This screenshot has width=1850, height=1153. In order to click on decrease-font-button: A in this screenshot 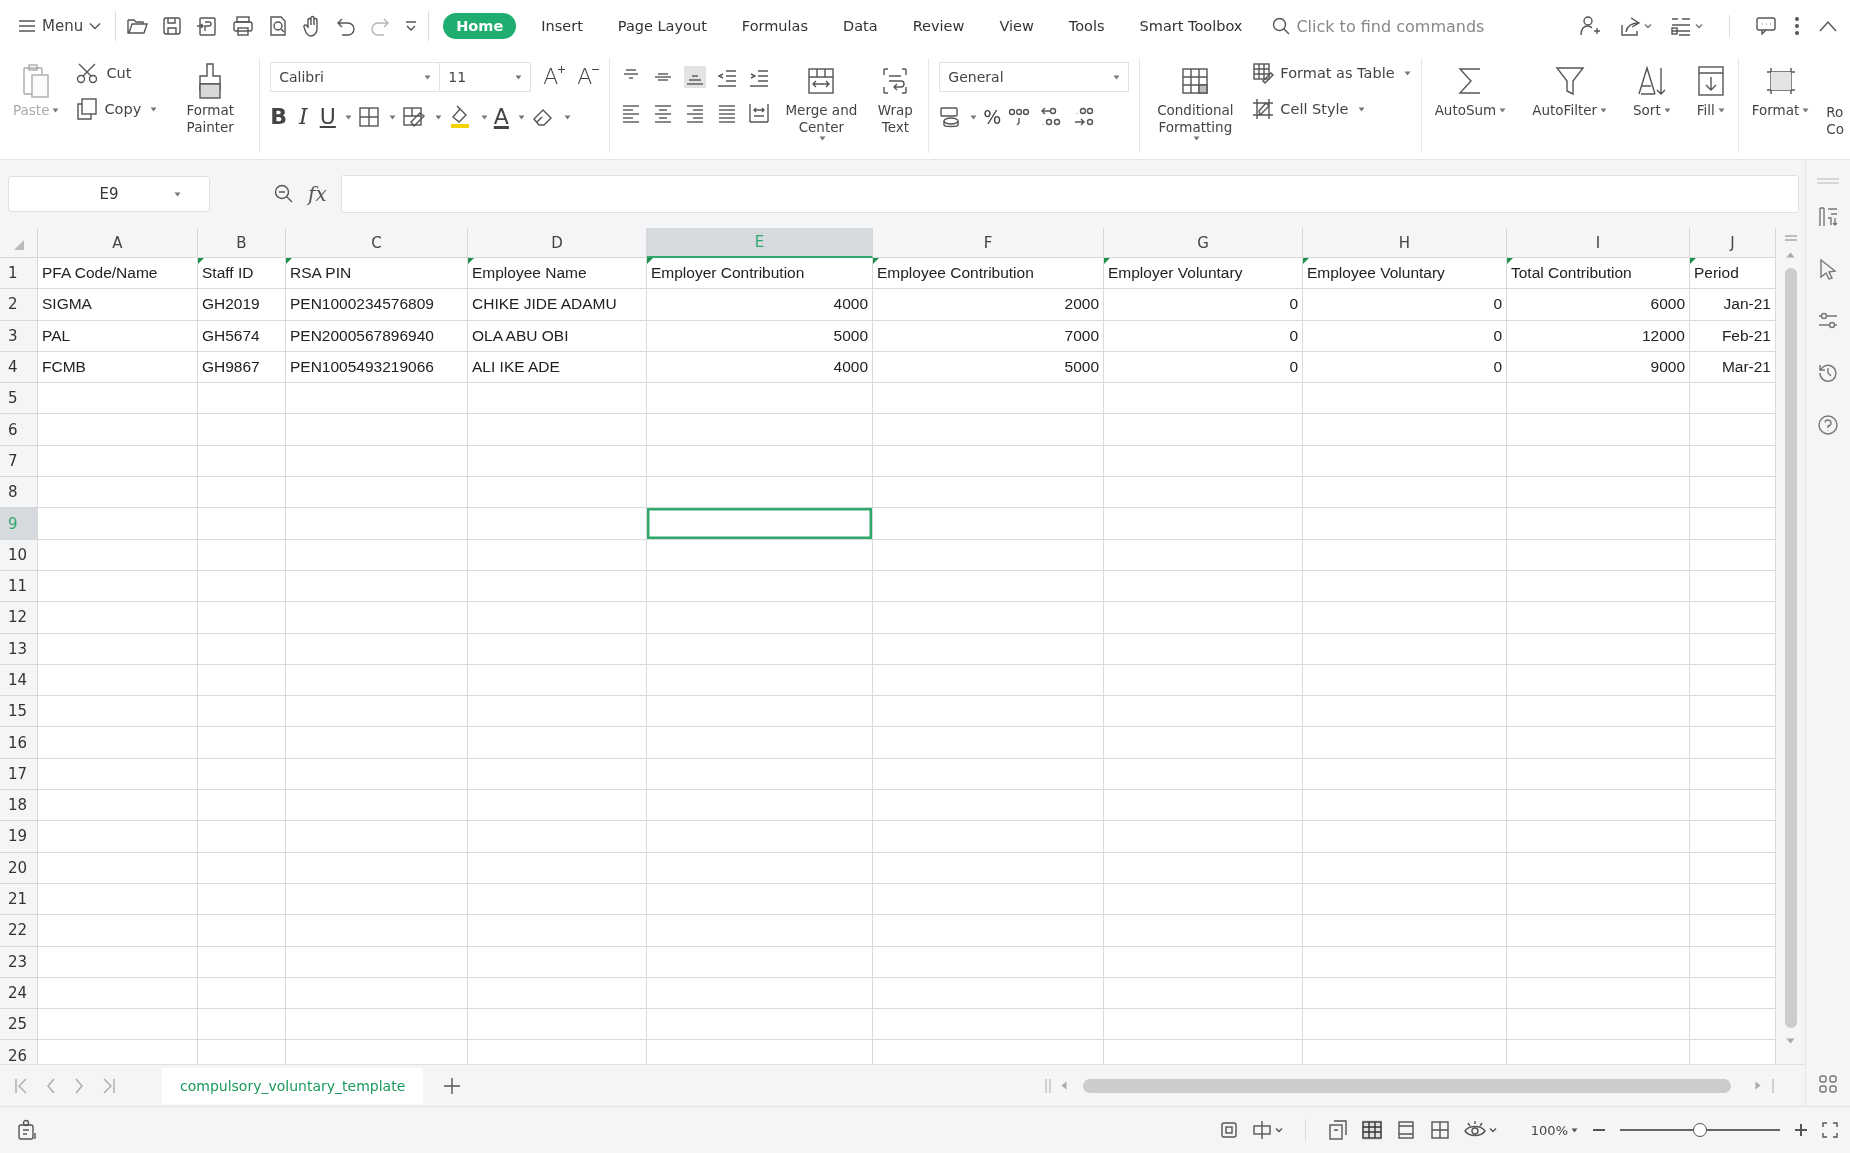, I will do `click(588, 77)`.